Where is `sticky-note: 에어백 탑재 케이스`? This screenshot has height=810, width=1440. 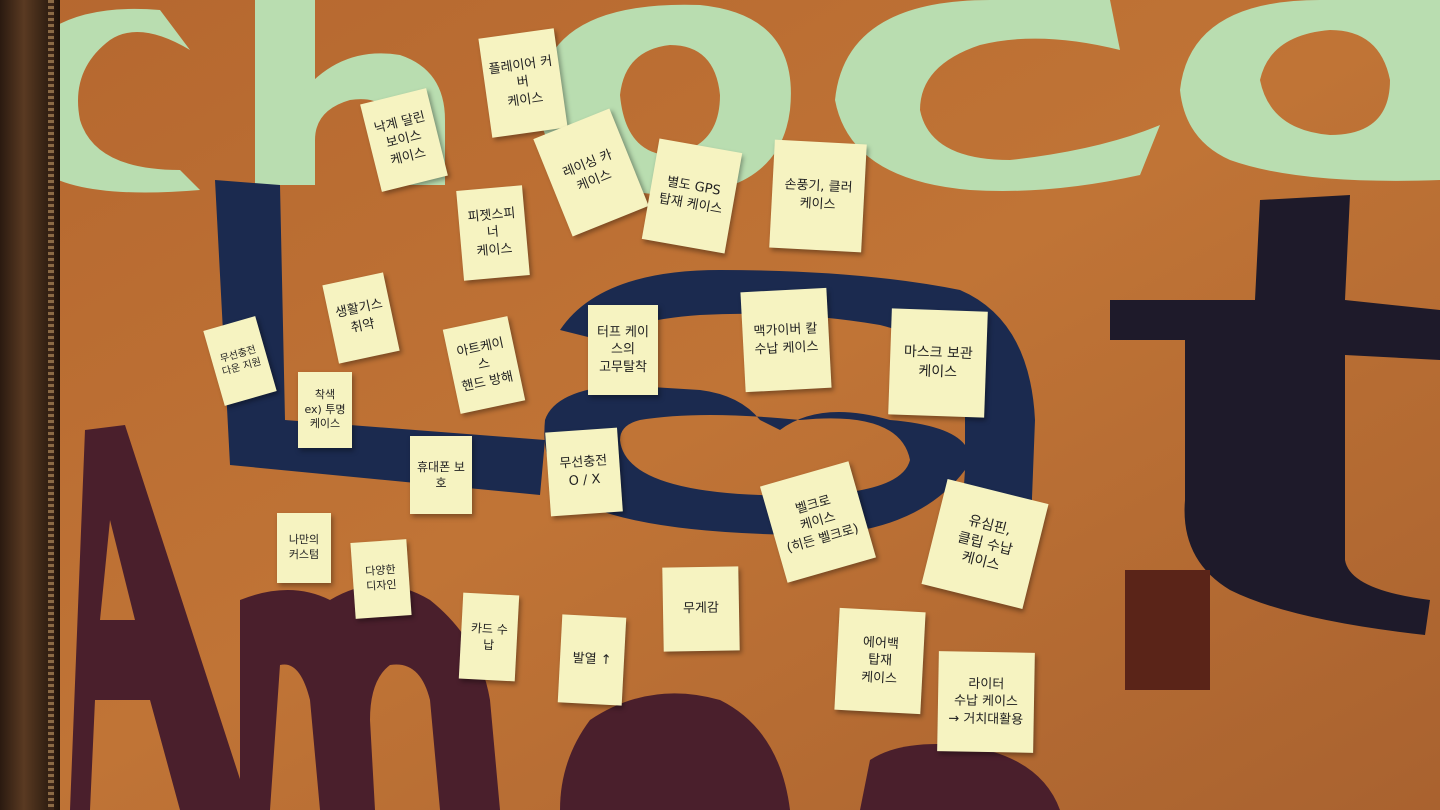
sticky-note: 에어백 탑재 케이스 is located at coordinates (880, 661).